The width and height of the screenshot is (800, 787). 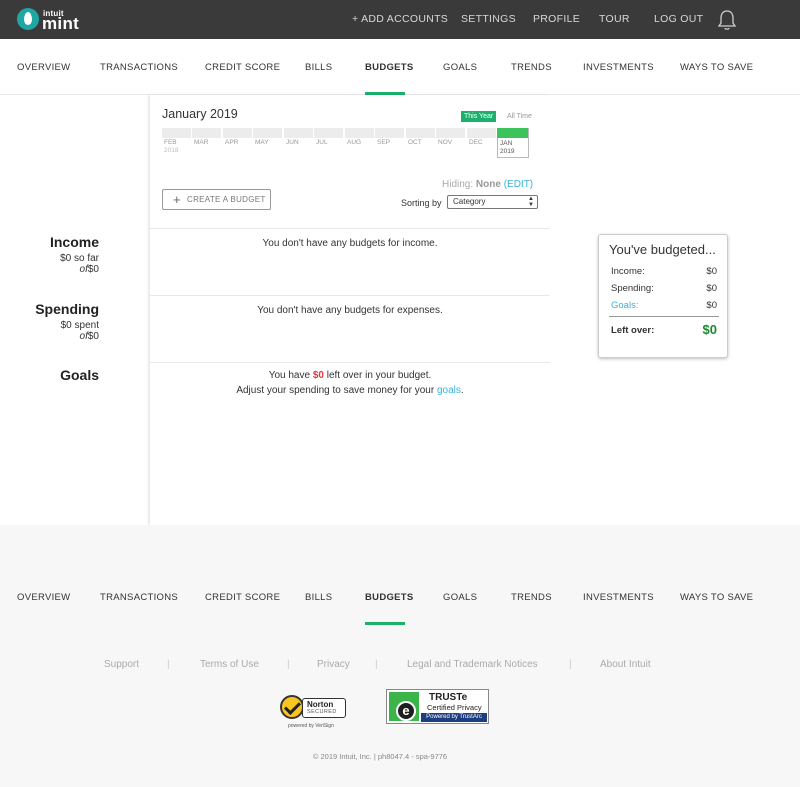 What do you see at coordinates (28, 19) in the screenshot?
I see `mint-leaf-icon` at bounding box center [28, 19].